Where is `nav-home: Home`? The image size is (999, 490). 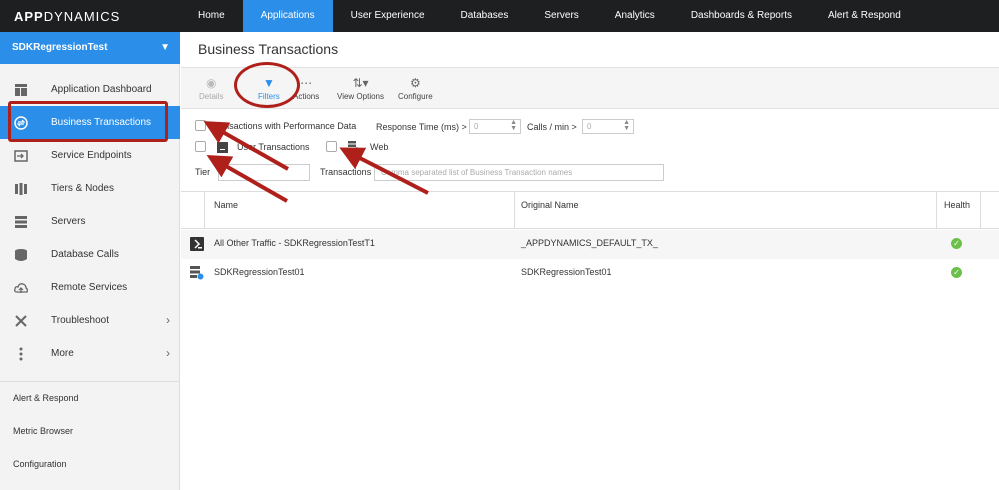
nav-home: Home is located at coordinates (211, 16).